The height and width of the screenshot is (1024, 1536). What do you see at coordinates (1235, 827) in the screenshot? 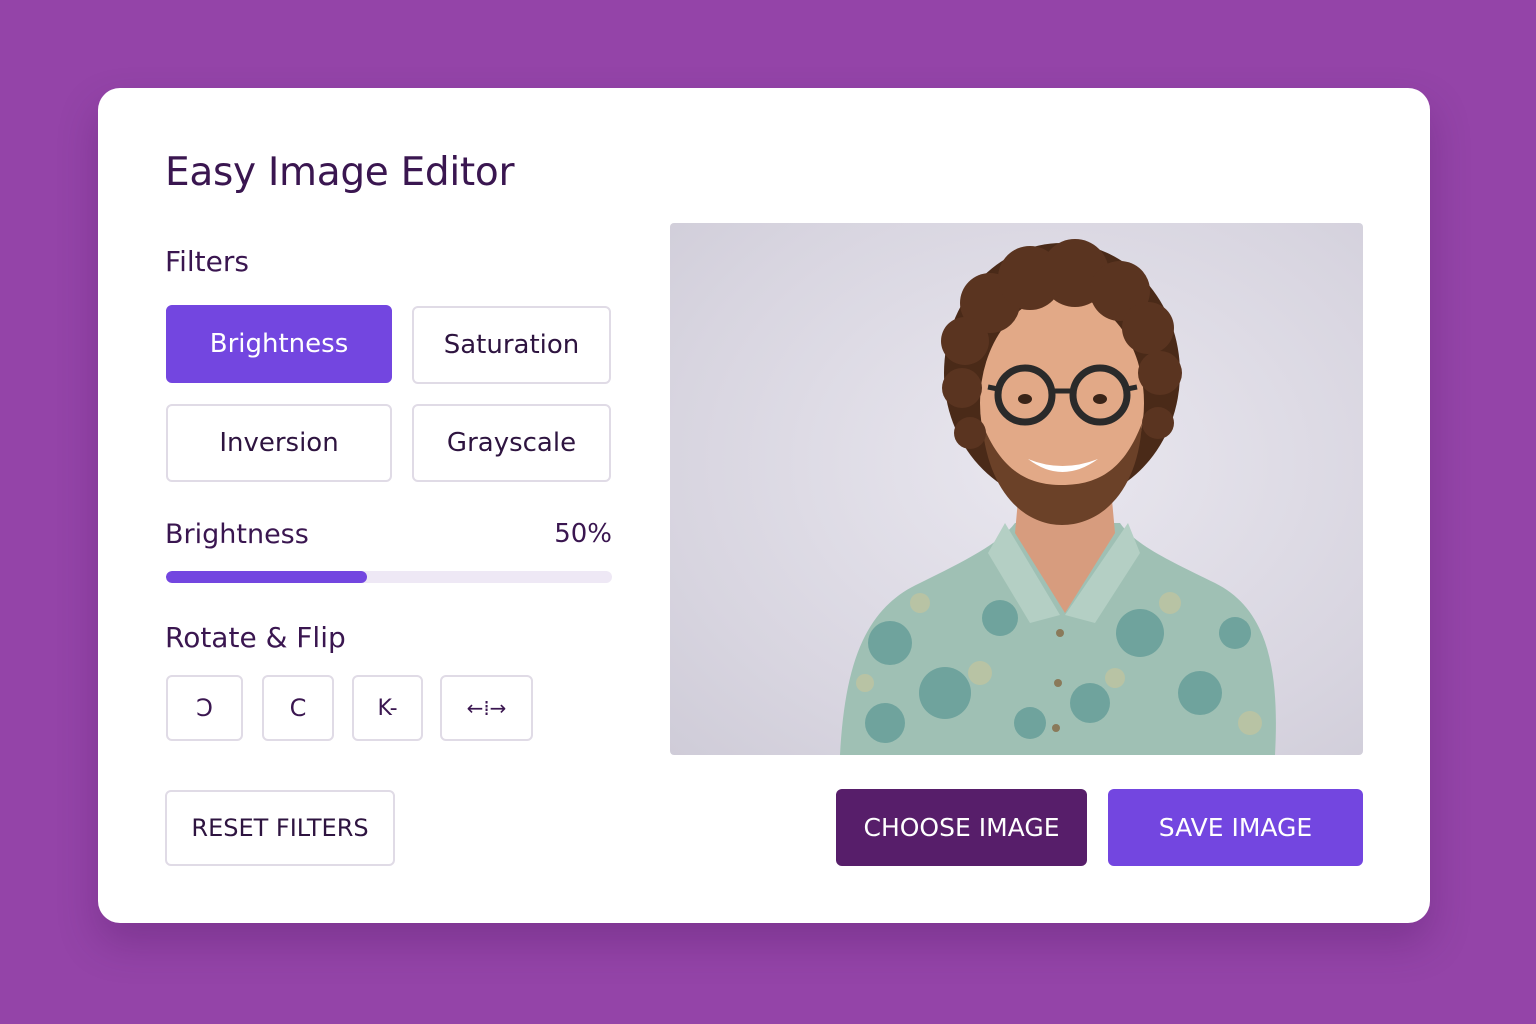
I see `save-image-button: SAVE IMAGE` at bounding box center [1235, 827].